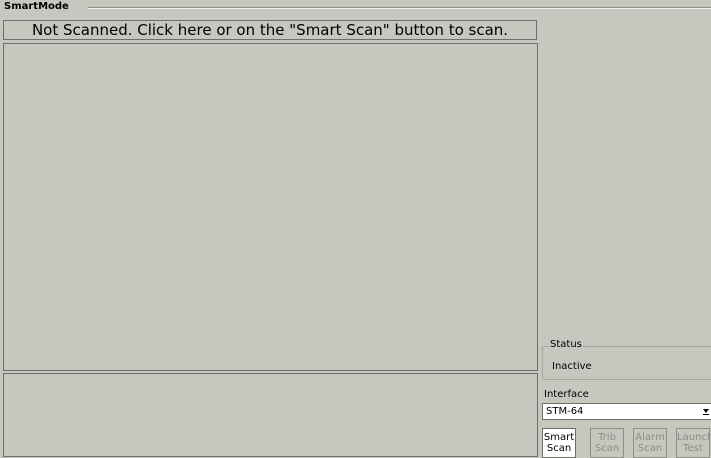  What do you see at coordinates (565, 411) in the screenshot?
I see `interface-selected-value: STM-64` at bounding box center [565, 411].